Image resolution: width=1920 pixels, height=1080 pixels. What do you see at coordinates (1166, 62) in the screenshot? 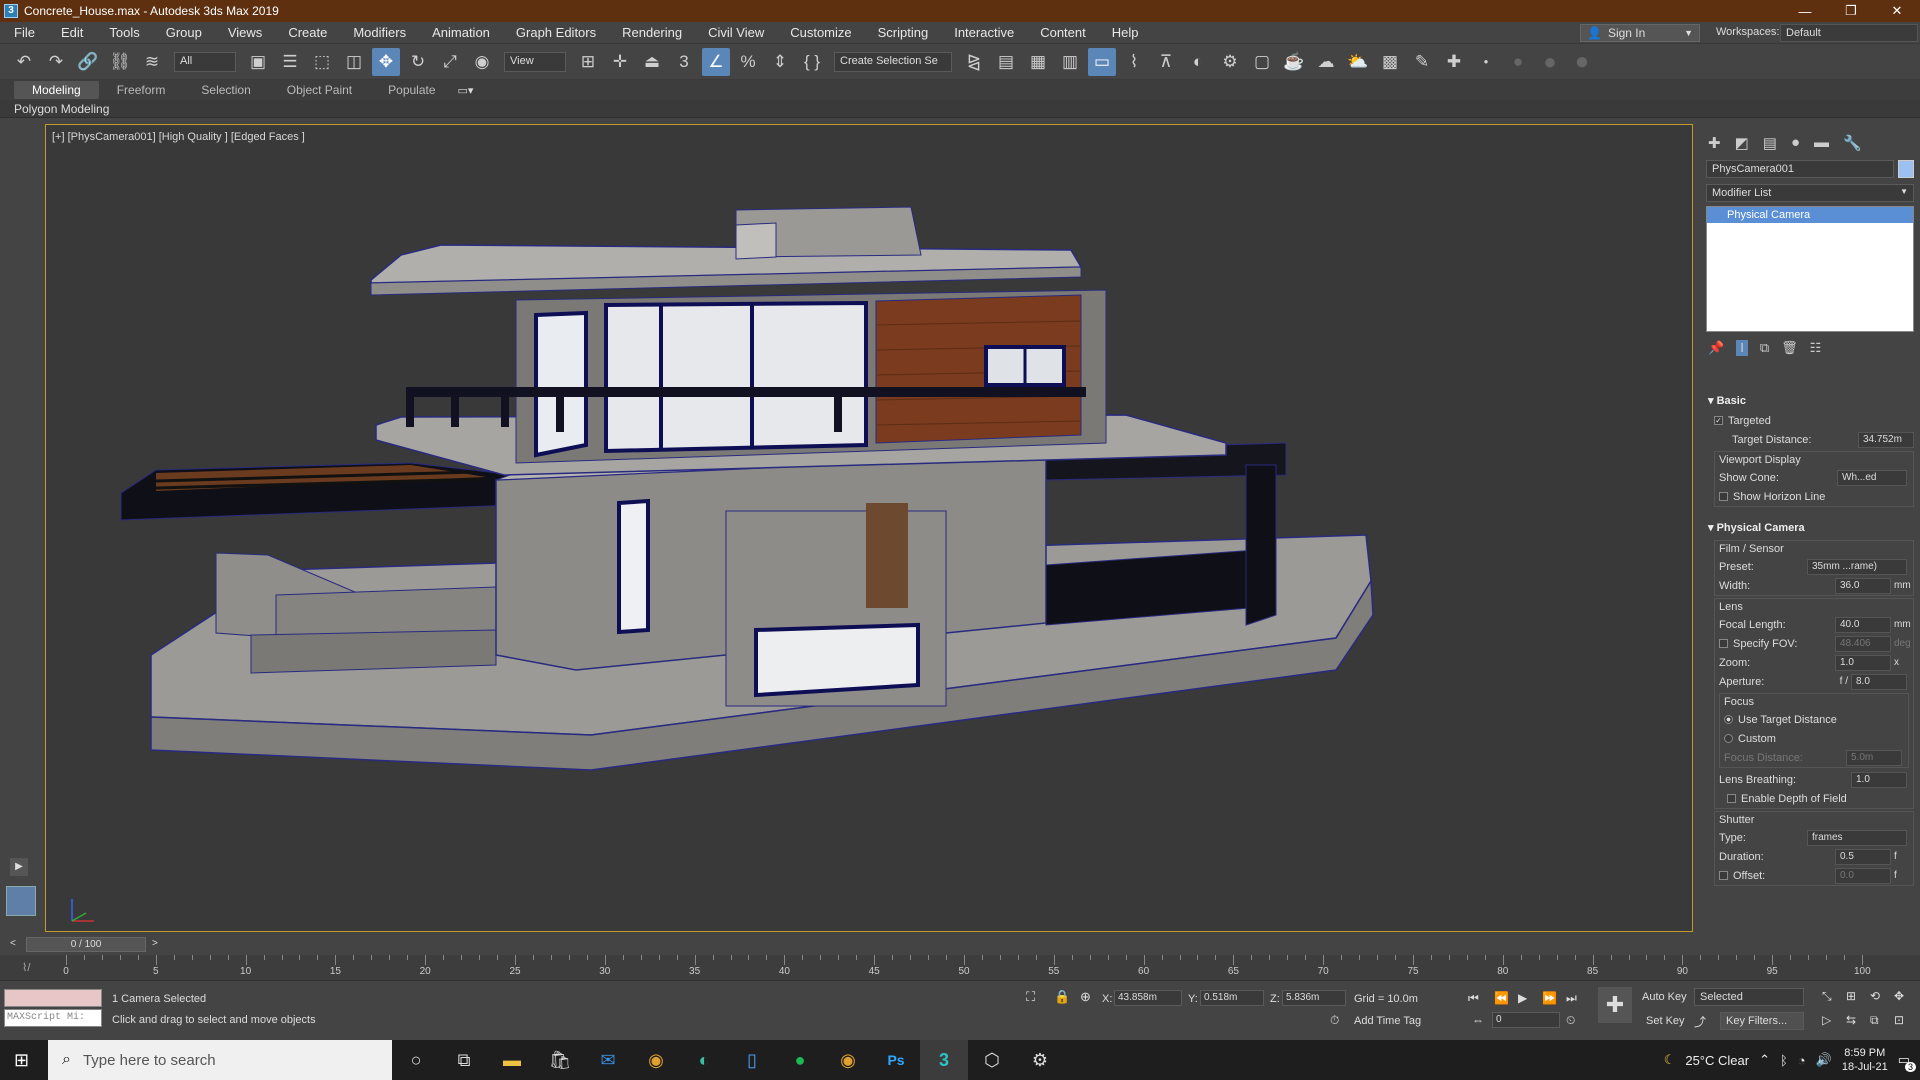
I see `schematic-view-icon: ⊼` at bounding box center [1166, 62].